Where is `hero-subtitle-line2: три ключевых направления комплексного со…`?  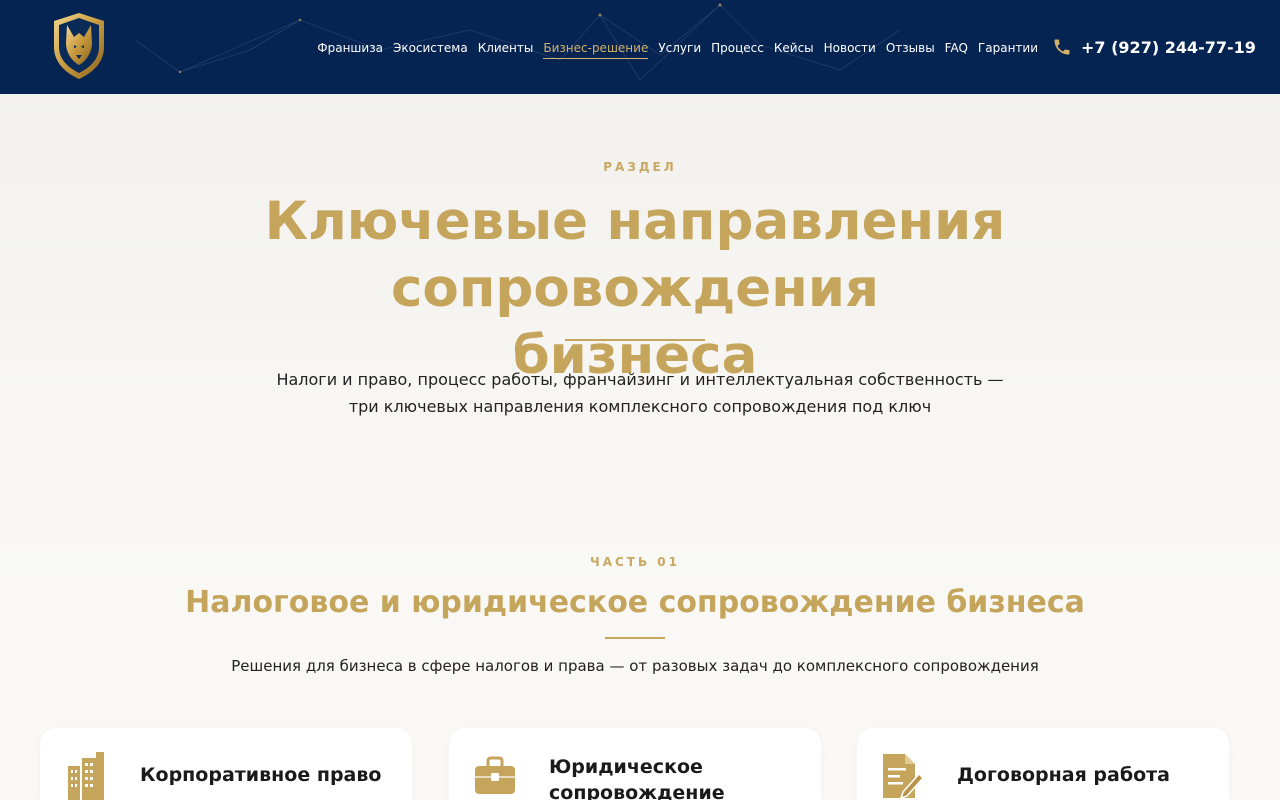 hero-subtitle-line2: три ключевых направления комплексного со… is located at coordinates (640, 406).